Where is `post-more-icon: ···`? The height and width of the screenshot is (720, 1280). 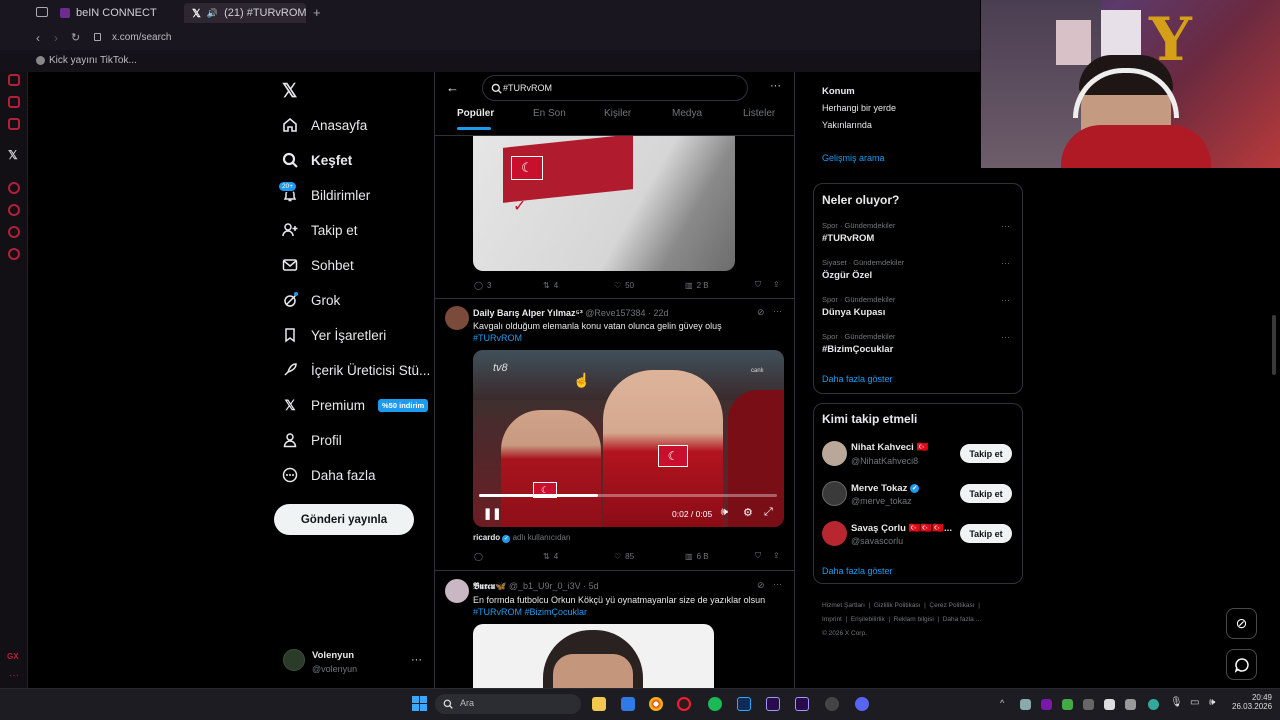
post-more-icon: ··· is located at coordinates (777, 311).